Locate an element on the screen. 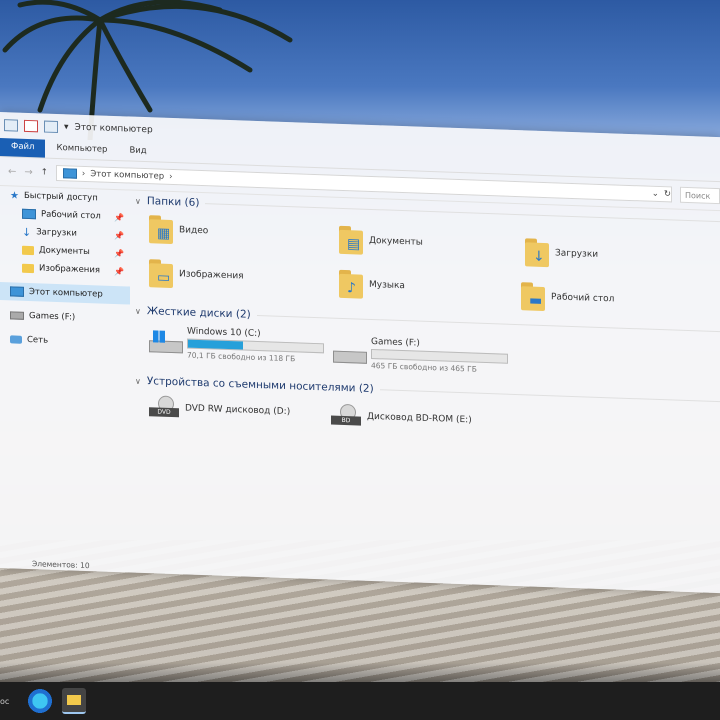  drive-tile-dvd: DVD DVD RW дисковод (D:) is located at coordinates (219, 409).